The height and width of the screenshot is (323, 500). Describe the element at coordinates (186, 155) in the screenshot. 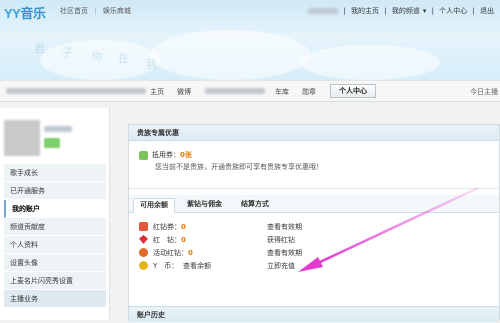

I see `coupon-value: 0张` at that location.